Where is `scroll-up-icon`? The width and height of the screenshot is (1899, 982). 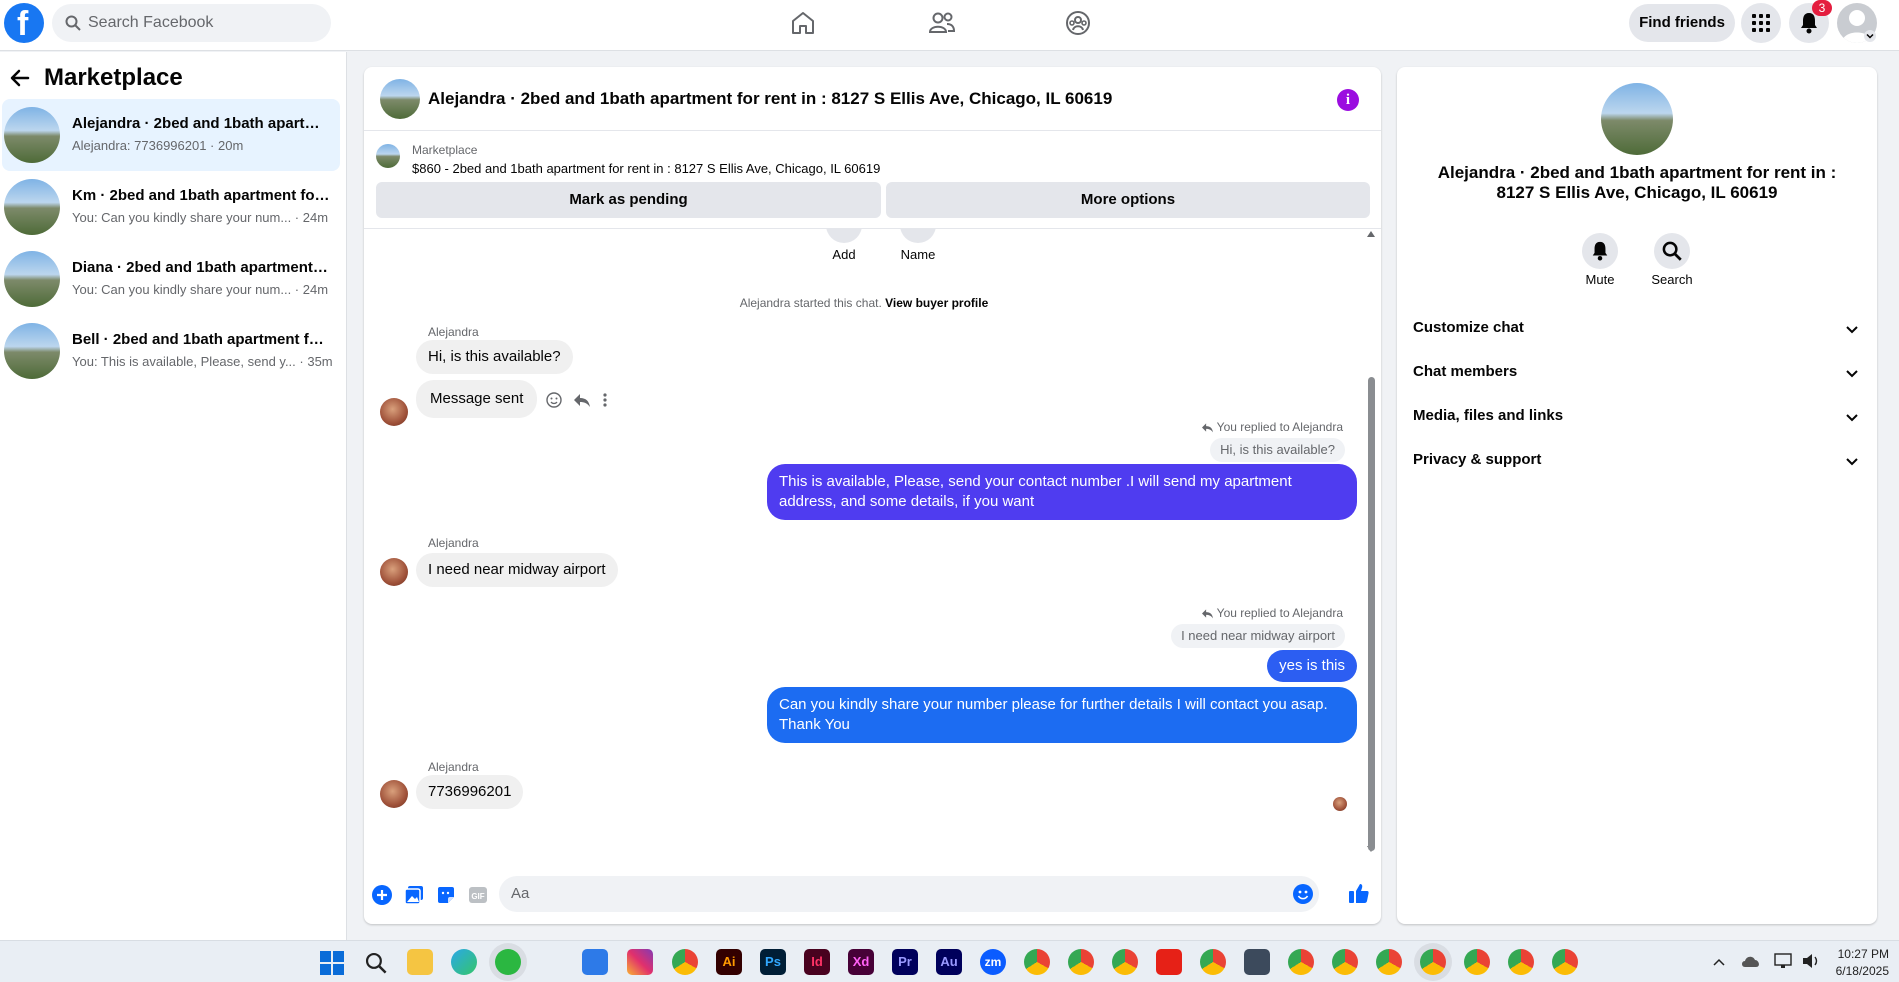
scroll-up-icon is located at coordinates (1371, 234).